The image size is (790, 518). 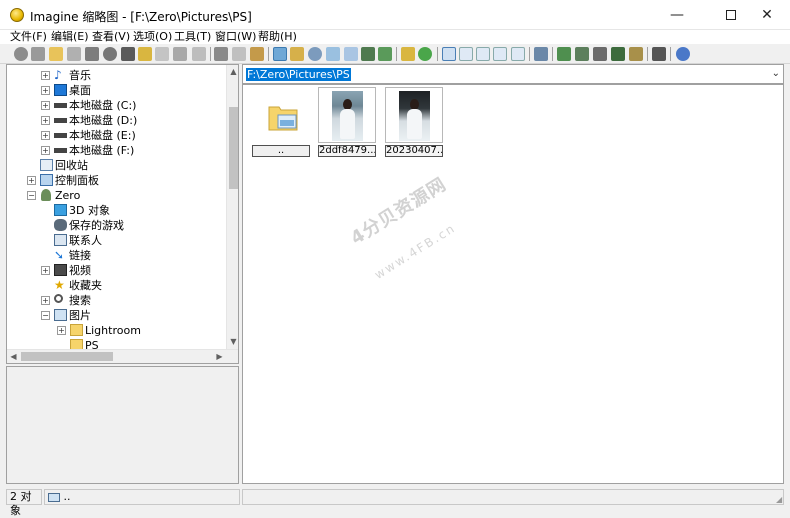 I want to click on refresh-icon, so click(x=315, y=54).